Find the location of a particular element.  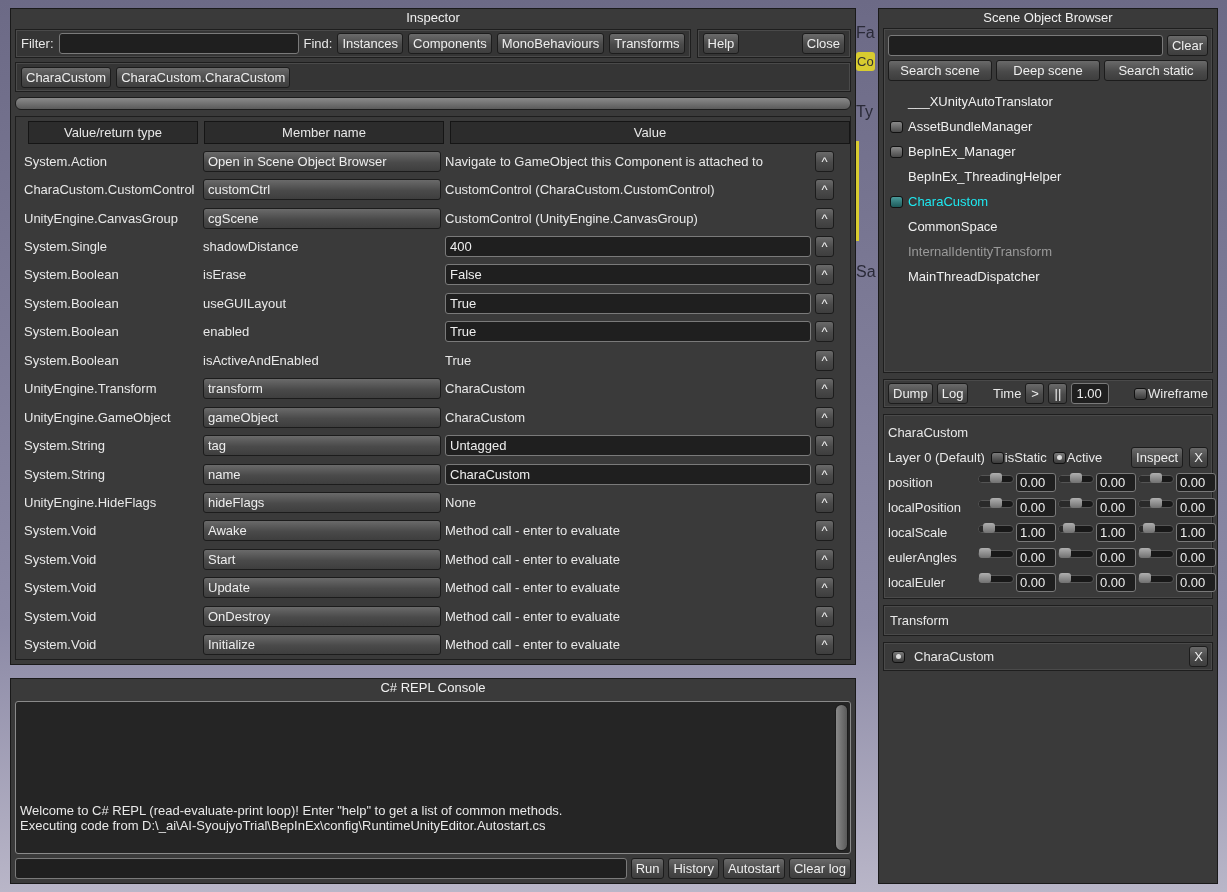

member-button: cgScene is located at coordinates (322, 218).